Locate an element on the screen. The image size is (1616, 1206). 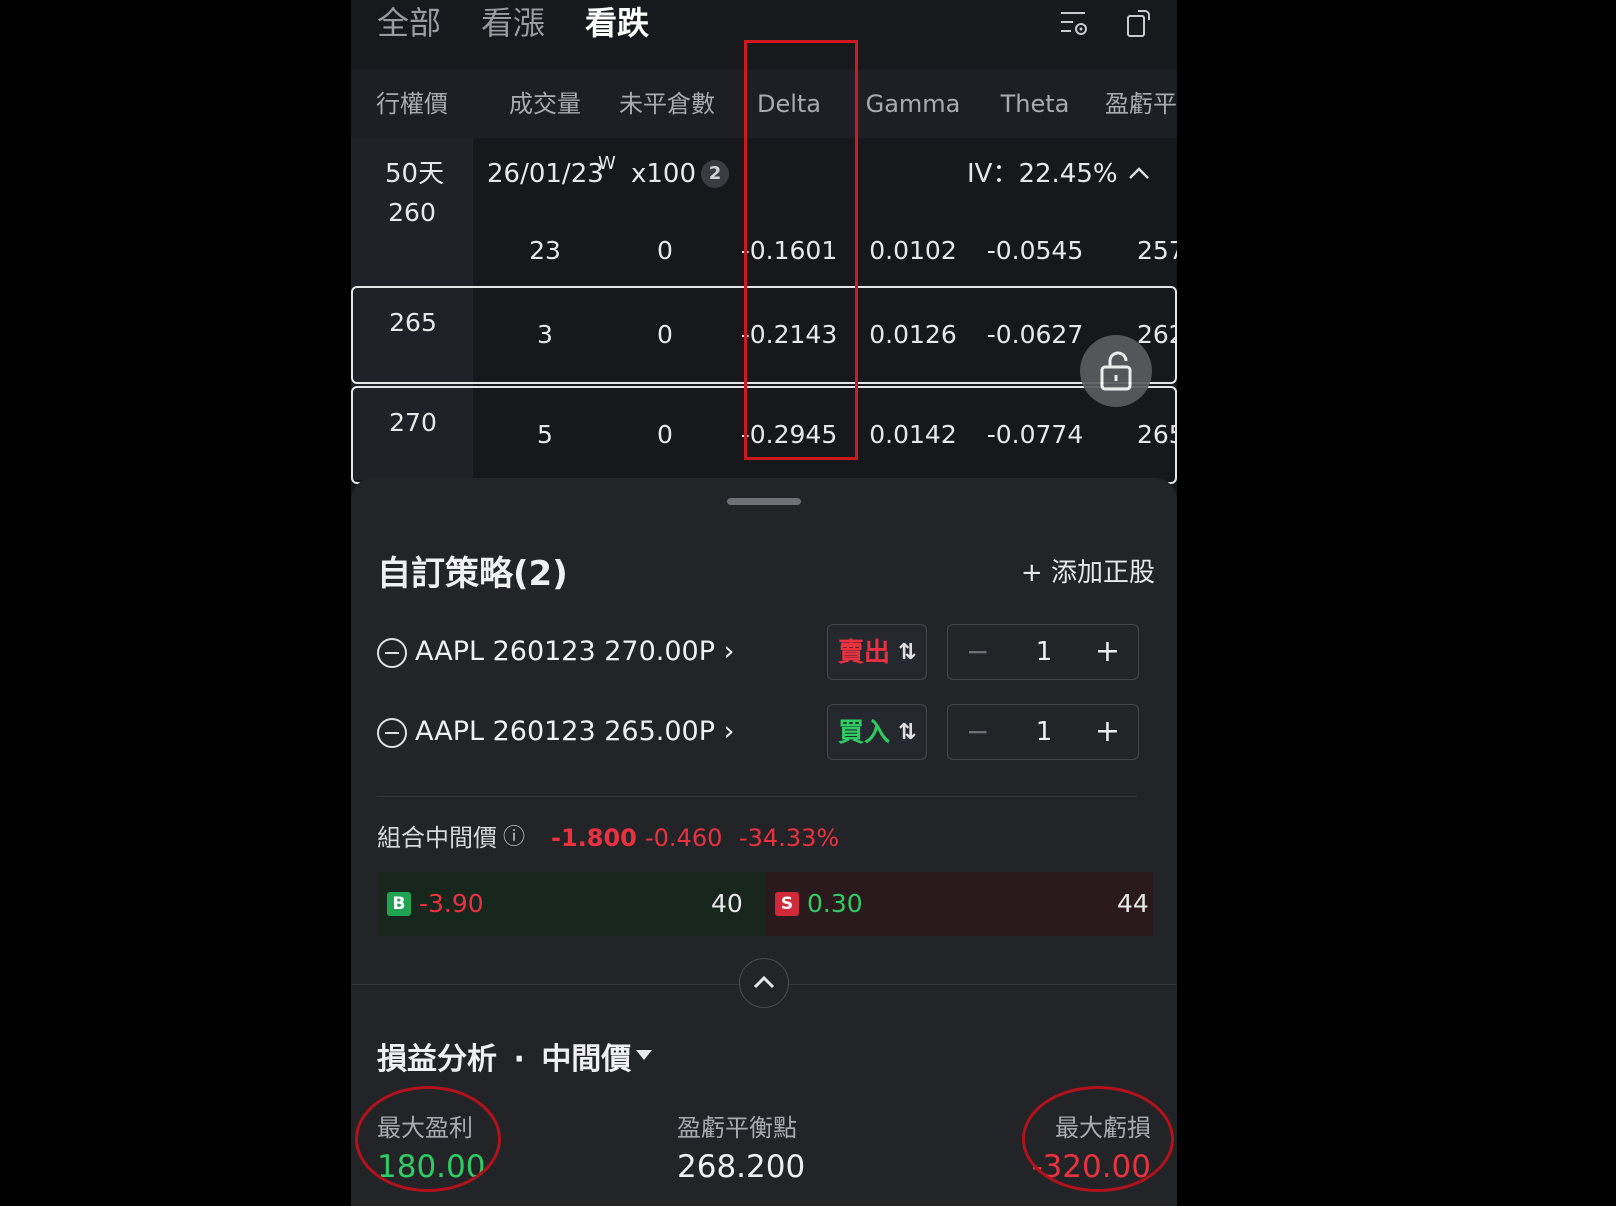
add-stock-label: 添加正股 is located at coordinates (1102, 573).